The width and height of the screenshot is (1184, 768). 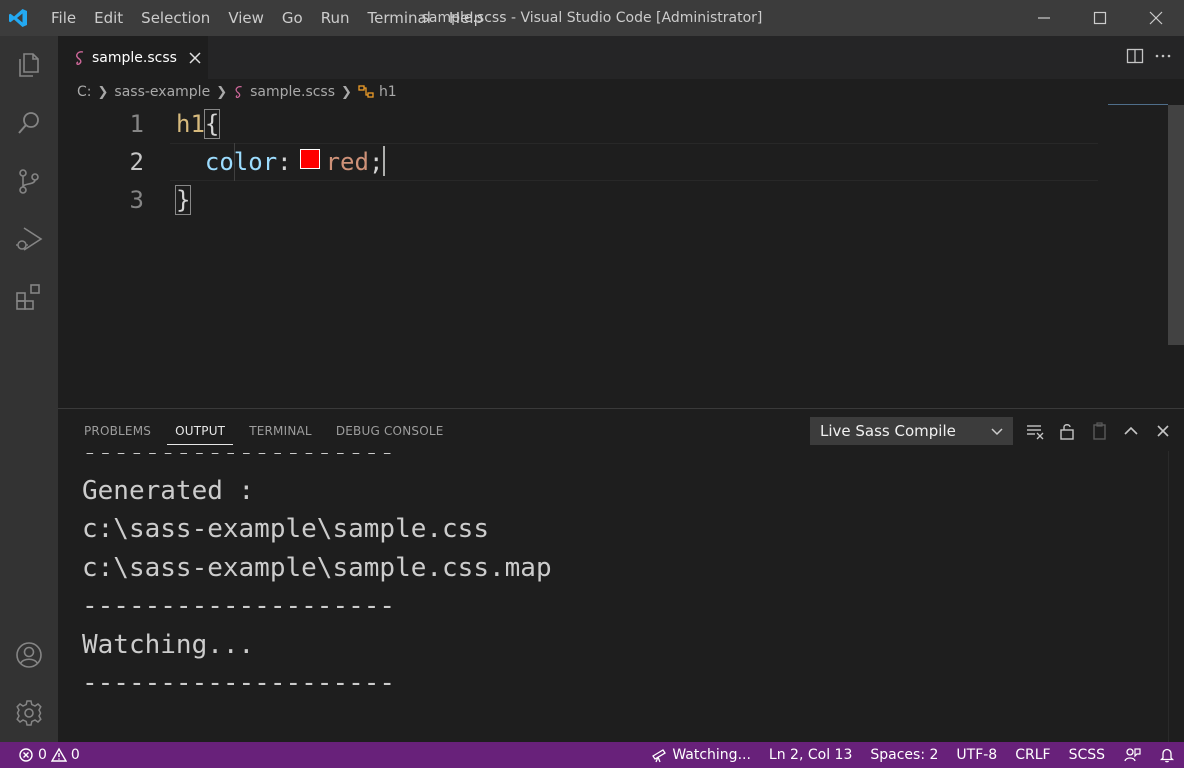 What do you see at coordinates (888, 431) in the screenshot?
I see `output-channel-label: Live Sass Compile` at bounding box center [888, 431].